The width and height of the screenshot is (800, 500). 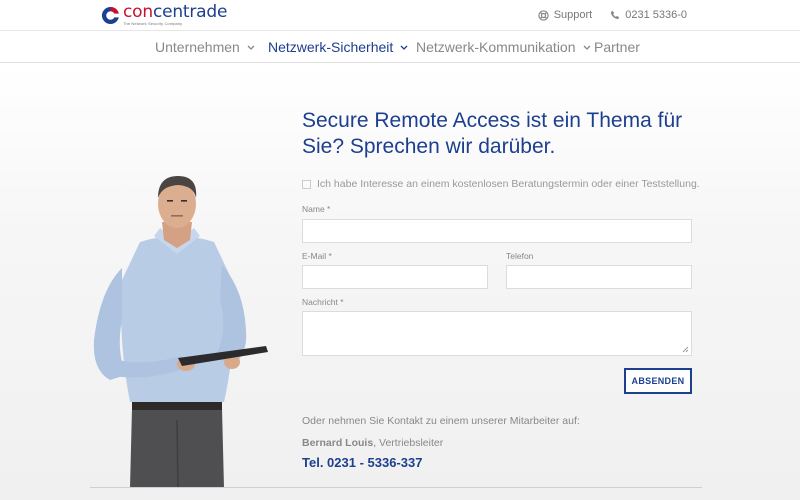 I want to click on message-textarea, so click(x=497, y=333).